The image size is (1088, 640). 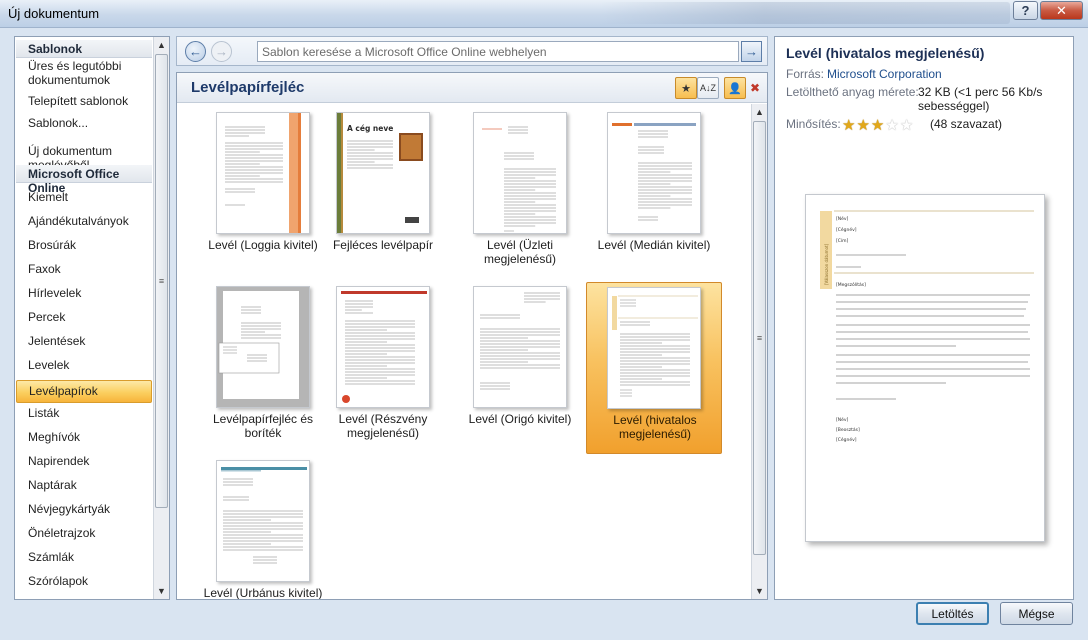 I want to click on template-tile: Levél (Üzleti megjelenésű), so click(x=520, y=194).